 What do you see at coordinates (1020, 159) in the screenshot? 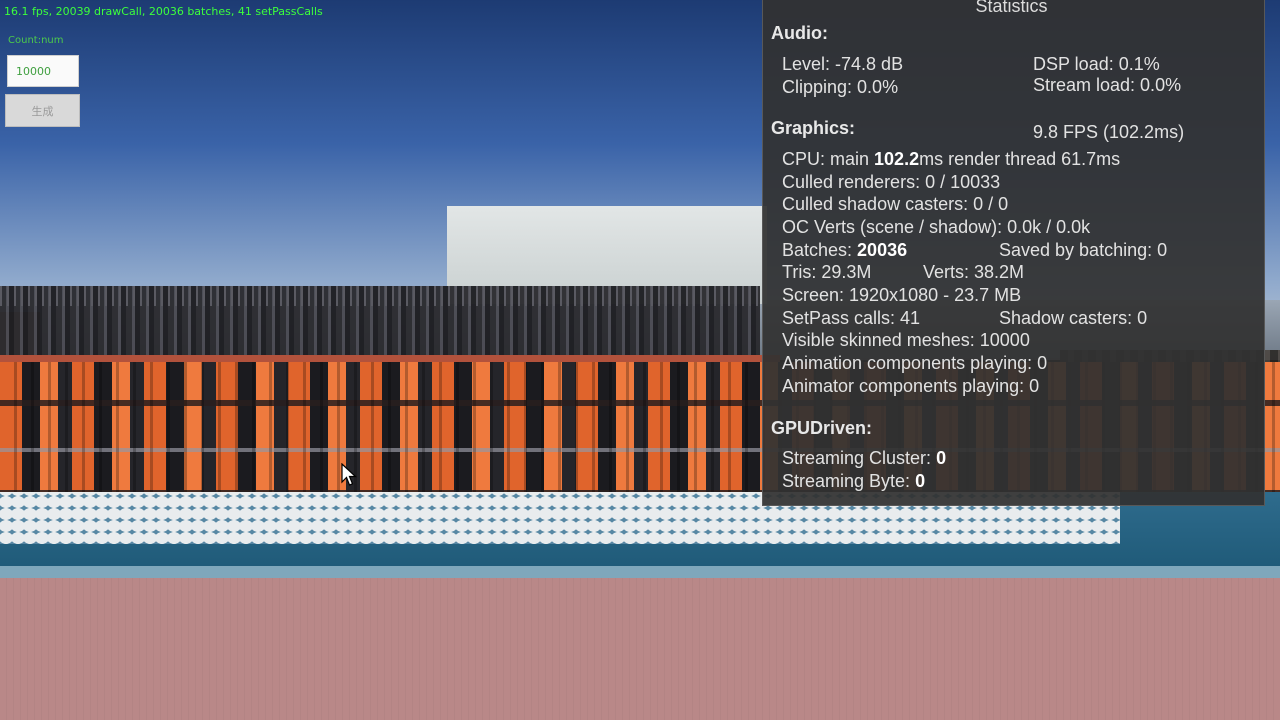
I see `cpu-suffix: ms render thread 61.7ms` at bounding box center [1020, 159].